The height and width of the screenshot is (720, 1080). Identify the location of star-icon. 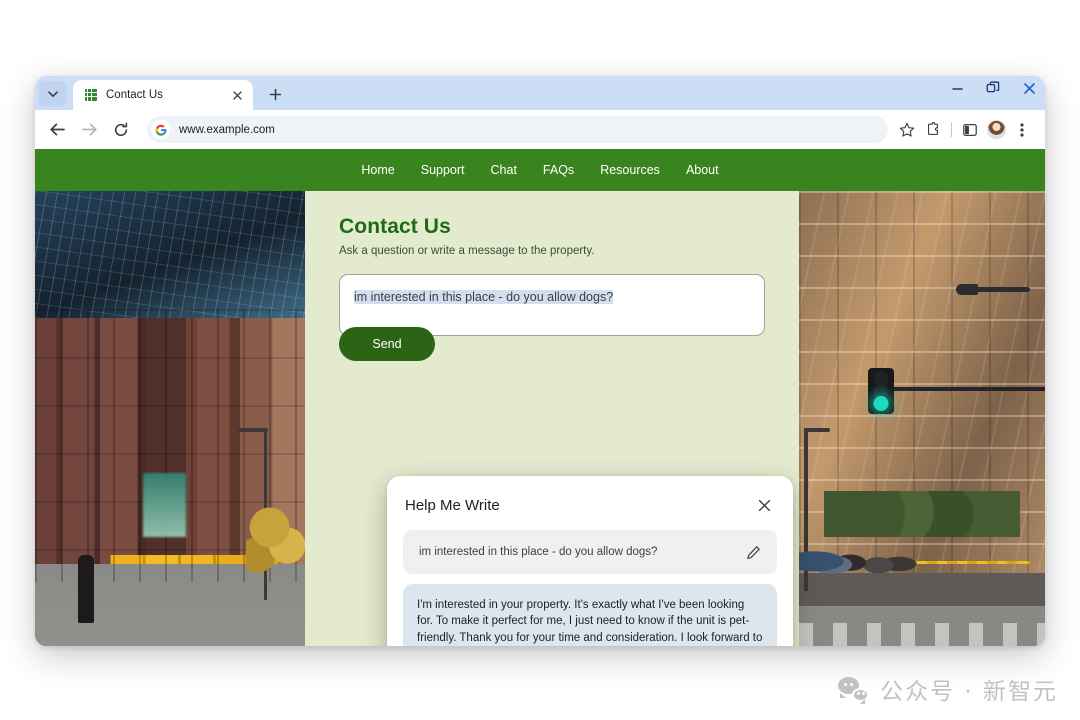
(907, 129).